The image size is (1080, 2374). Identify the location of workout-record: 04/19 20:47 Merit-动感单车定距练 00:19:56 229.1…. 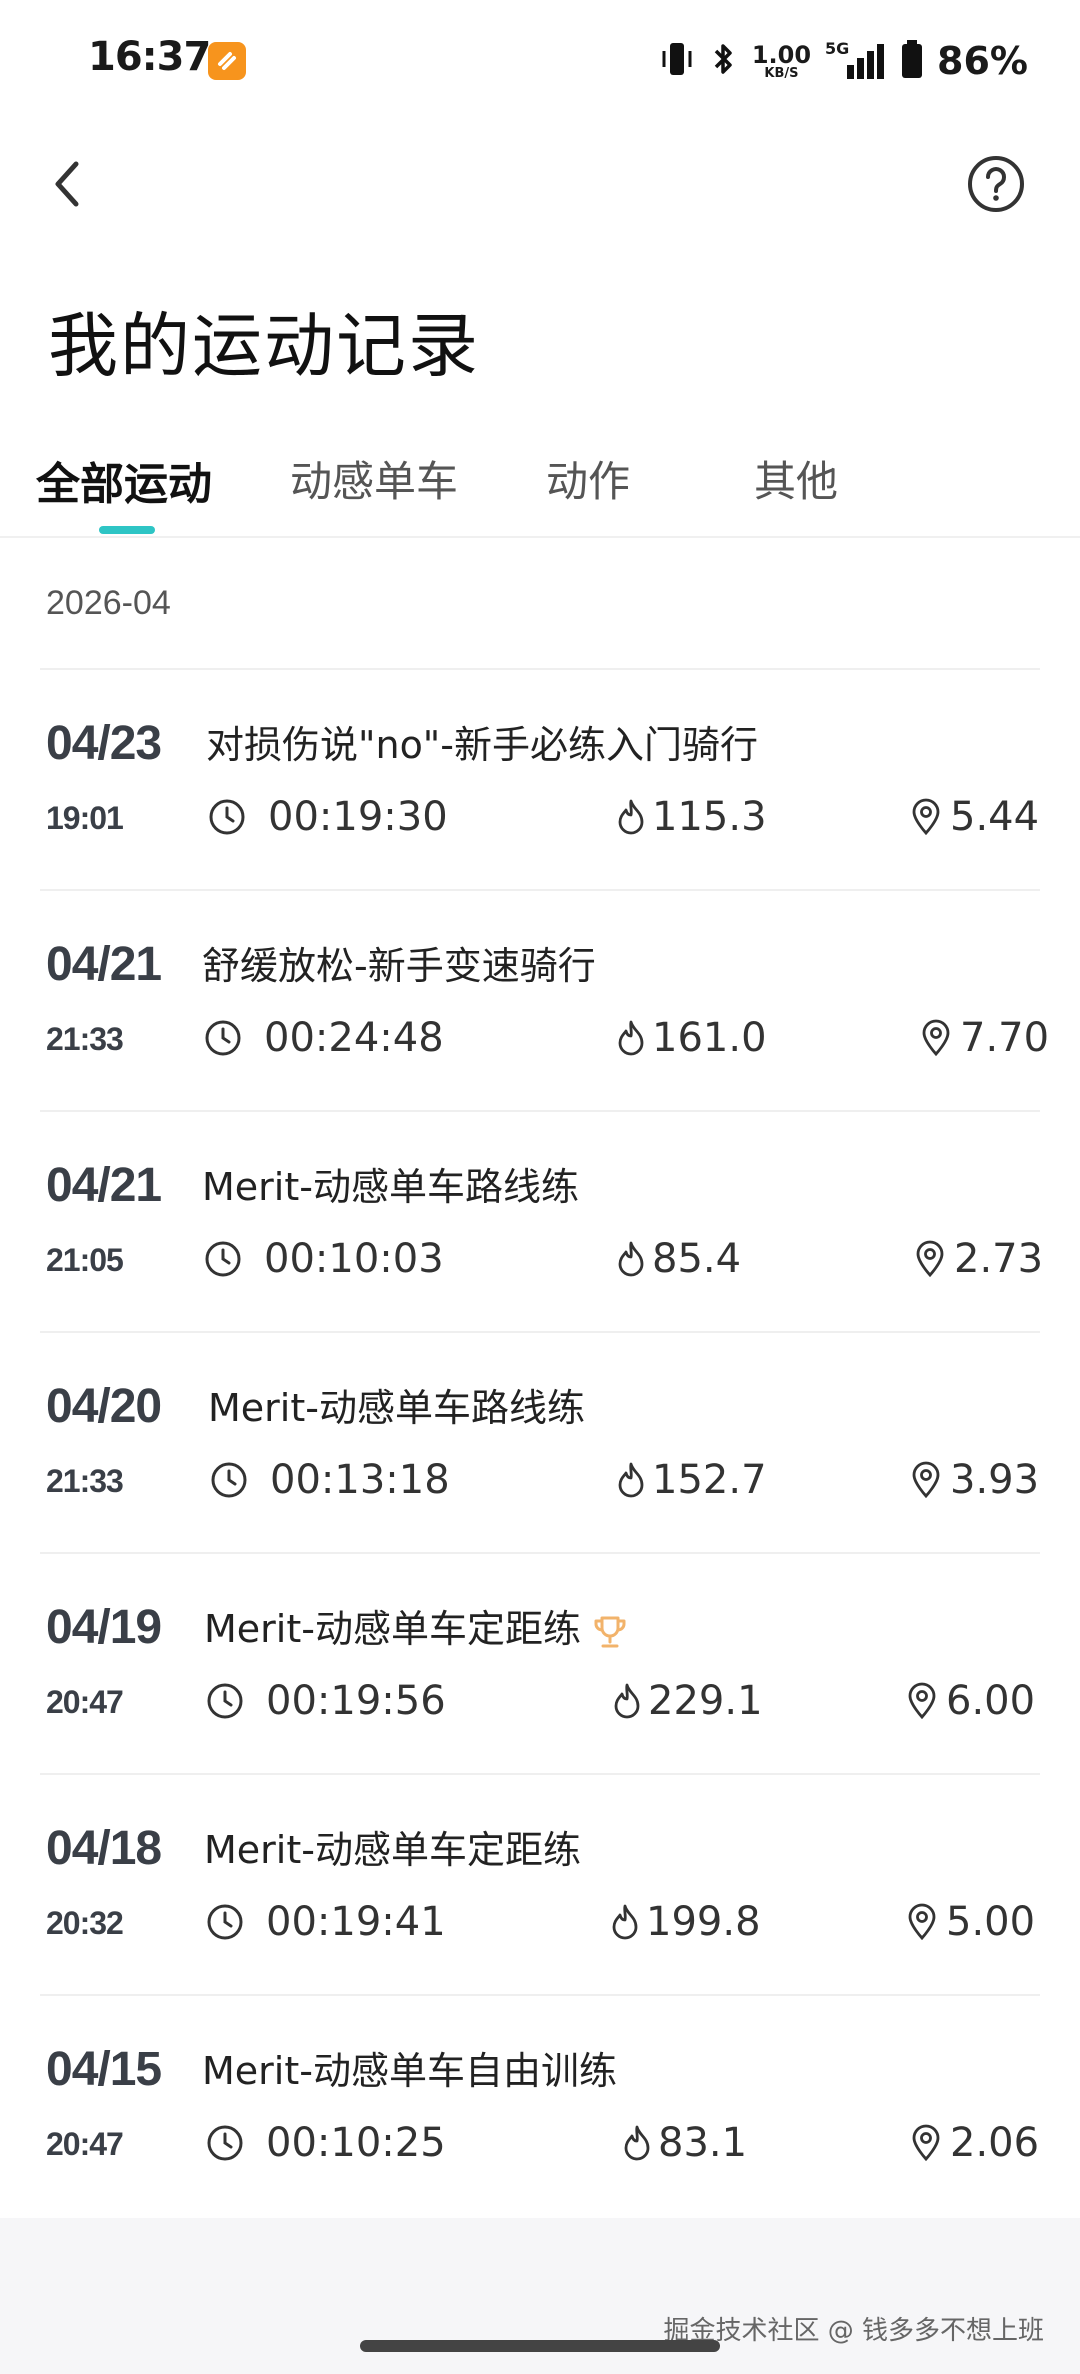
(540, 1664).